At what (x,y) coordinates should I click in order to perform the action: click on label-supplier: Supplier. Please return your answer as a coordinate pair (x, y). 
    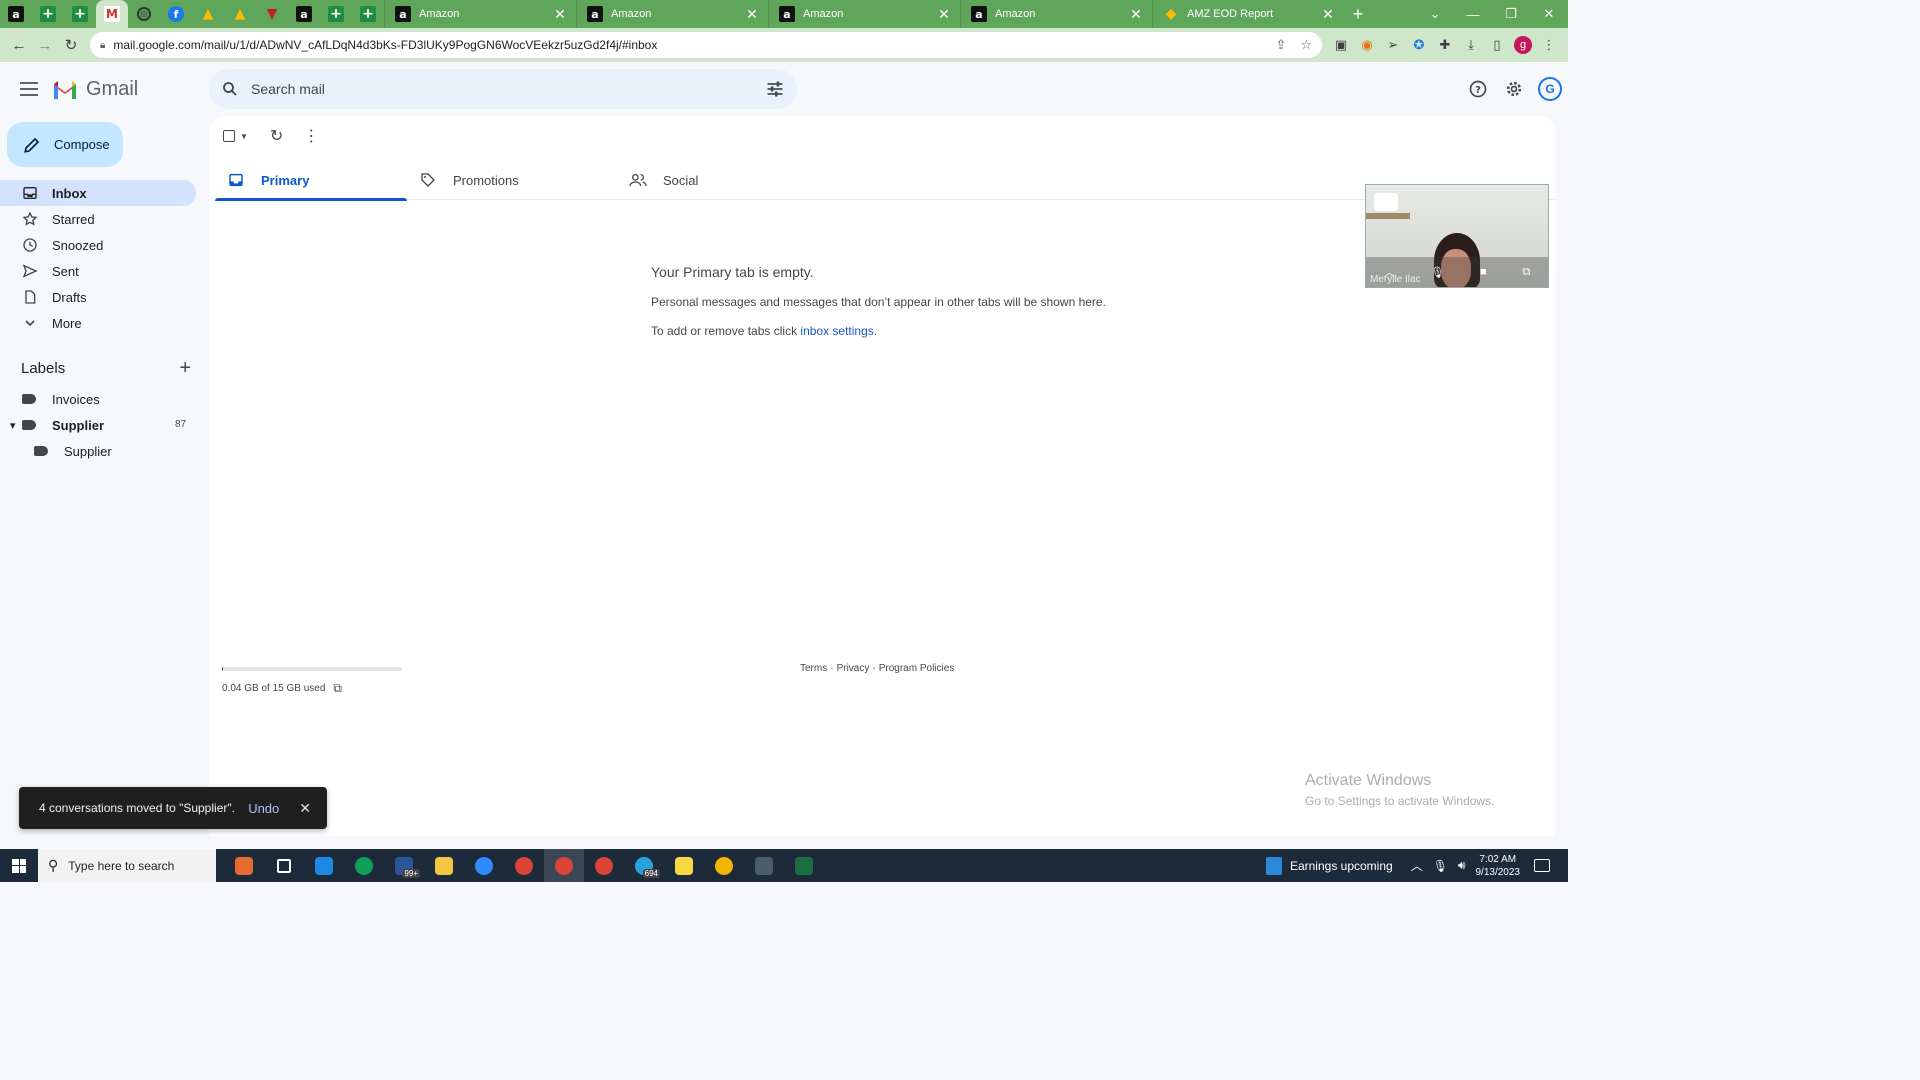
    Looking at the image, I should click on (73, 451).